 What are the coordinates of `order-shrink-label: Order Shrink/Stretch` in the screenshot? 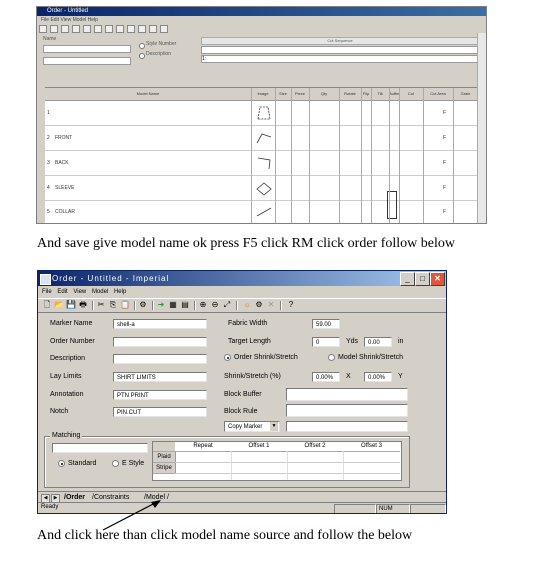 It's located at (266, 357).